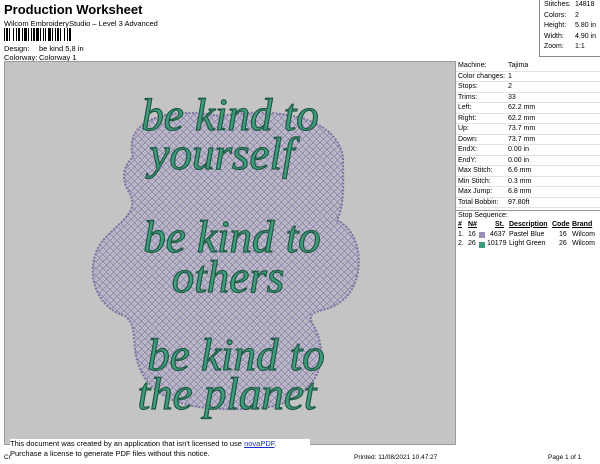  I want to click on design-label: Design:, so click(17, 48).